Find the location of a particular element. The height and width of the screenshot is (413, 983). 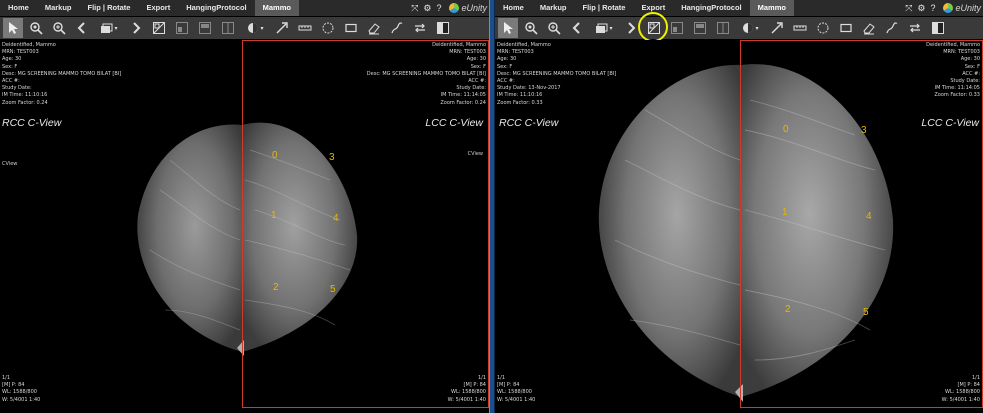

lcc-patient: Deidentified, Mammo is located at coordinates (953, 45).